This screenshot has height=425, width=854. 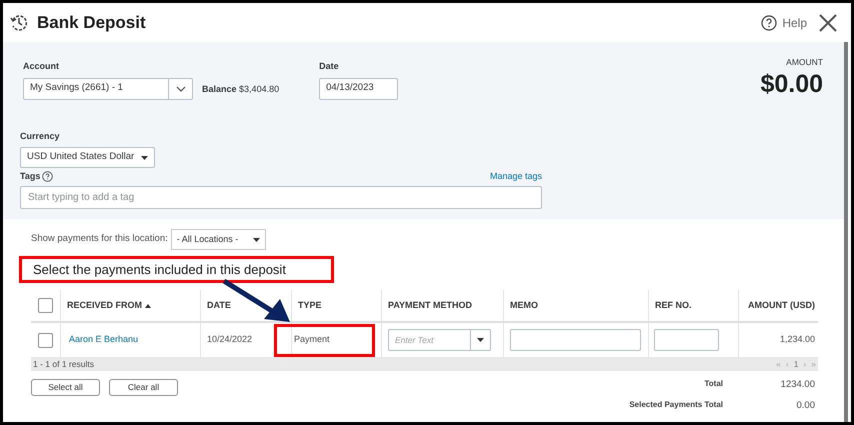 I want to click on history-icon, so click(x=19, y=22).